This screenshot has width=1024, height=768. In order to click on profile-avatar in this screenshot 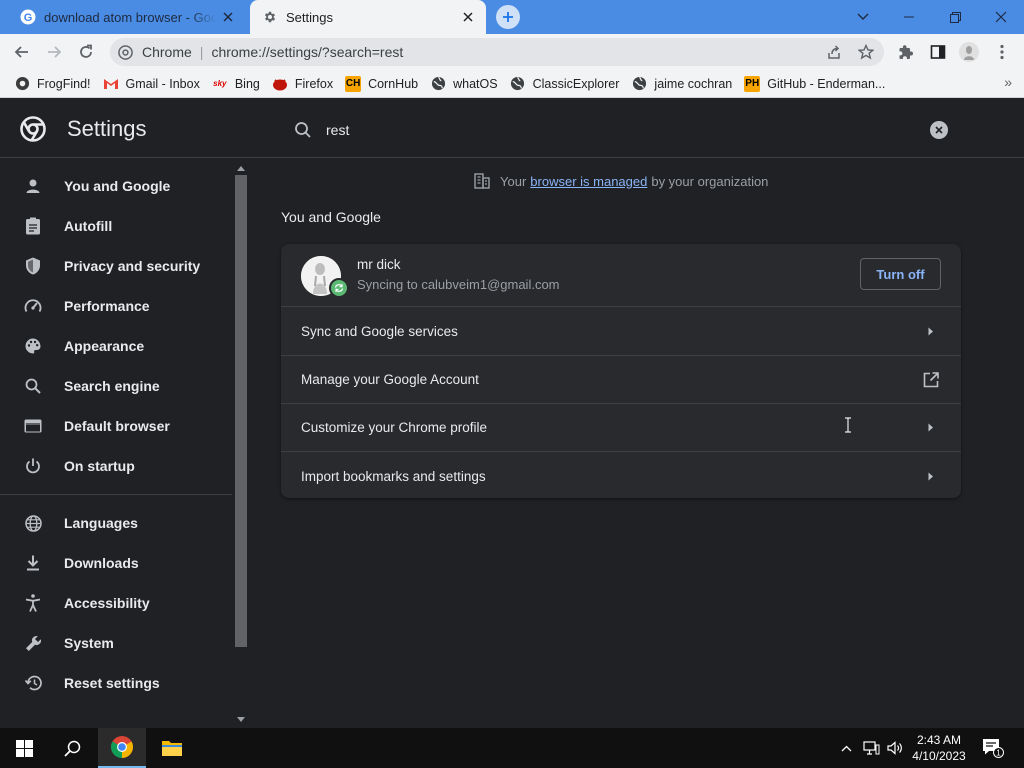, I will do `click(969, 52)`.